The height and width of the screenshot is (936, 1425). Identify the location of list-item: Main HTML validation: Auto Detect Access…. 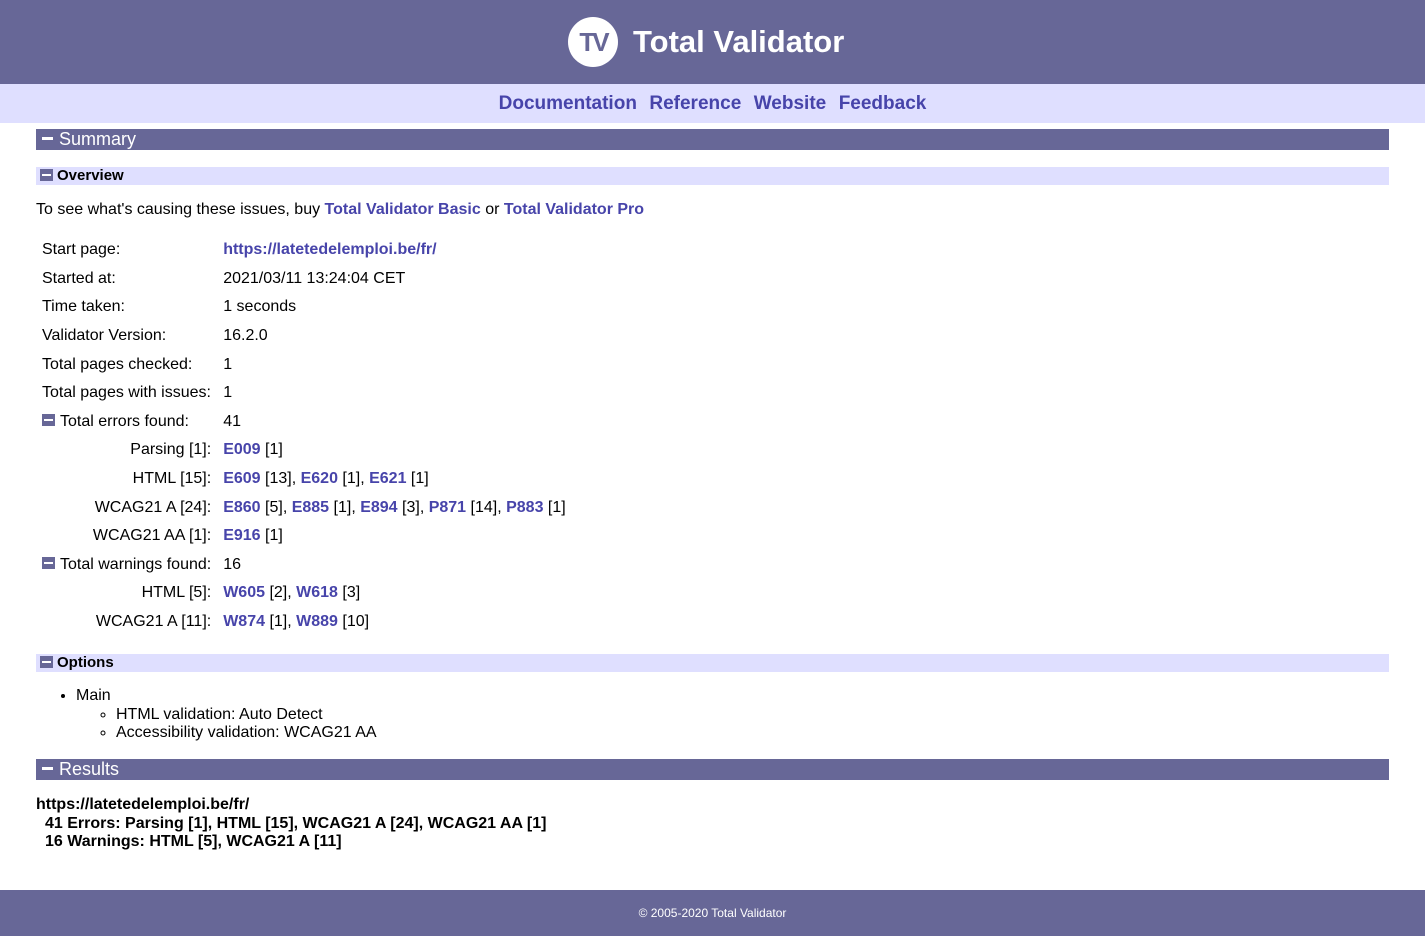
(226, 715).